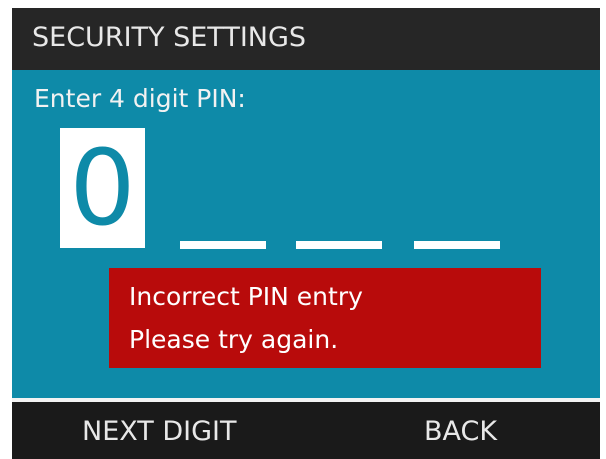 The image size is (606, 459). What do you see at coordinates (234, 339) in the screenshot?
I see `error-message-line-2: Please try again.` at bounding box center [234, 339].